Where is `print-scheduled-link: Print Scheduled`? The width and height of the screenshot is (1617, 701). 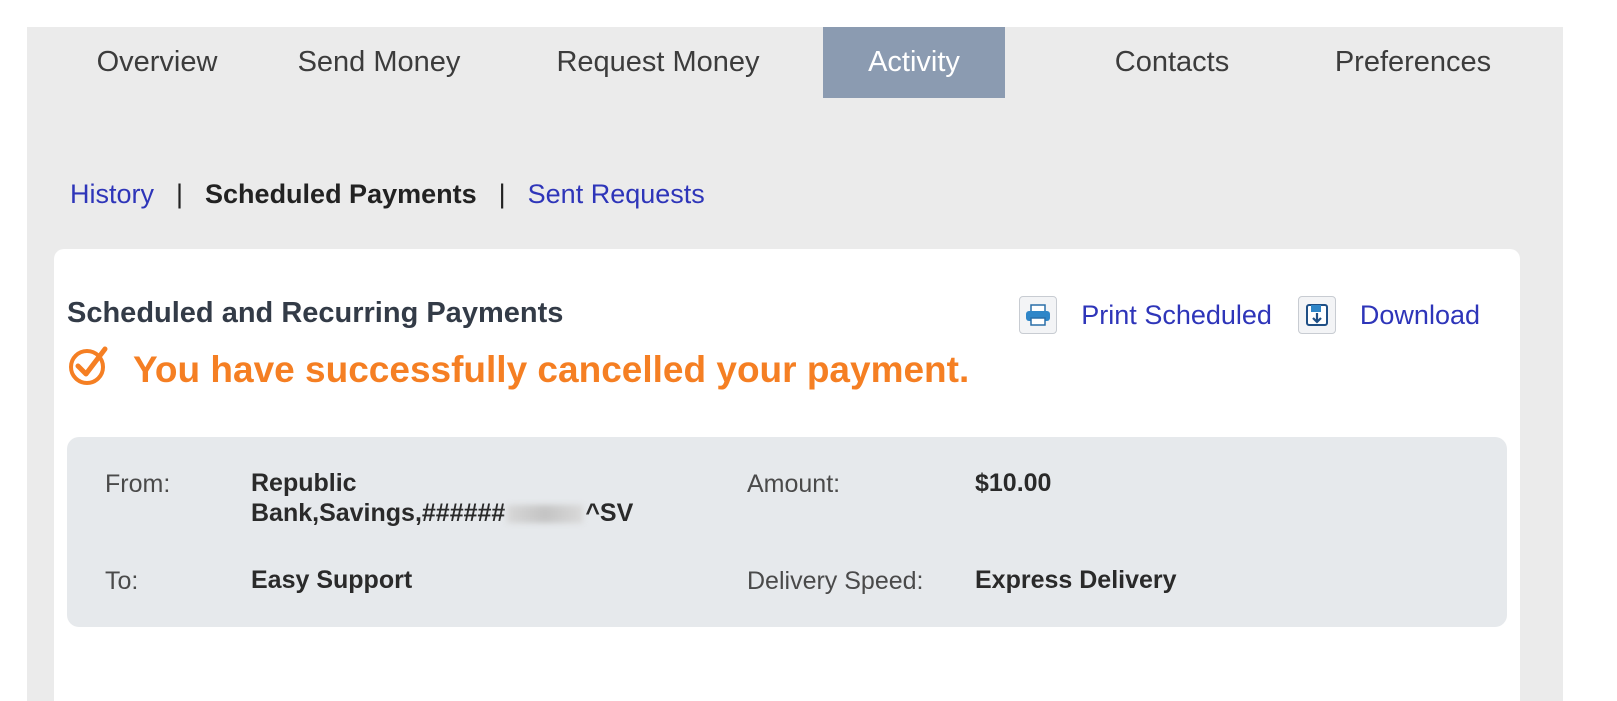
print-scheduled-link: Print Scheduled is located at coordinates (1176, 315).